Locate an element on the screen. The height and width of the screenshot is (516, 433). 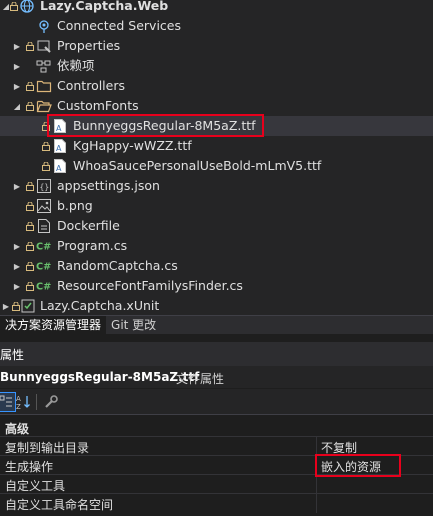
property-pages-button is located at coordinates (51, 402).